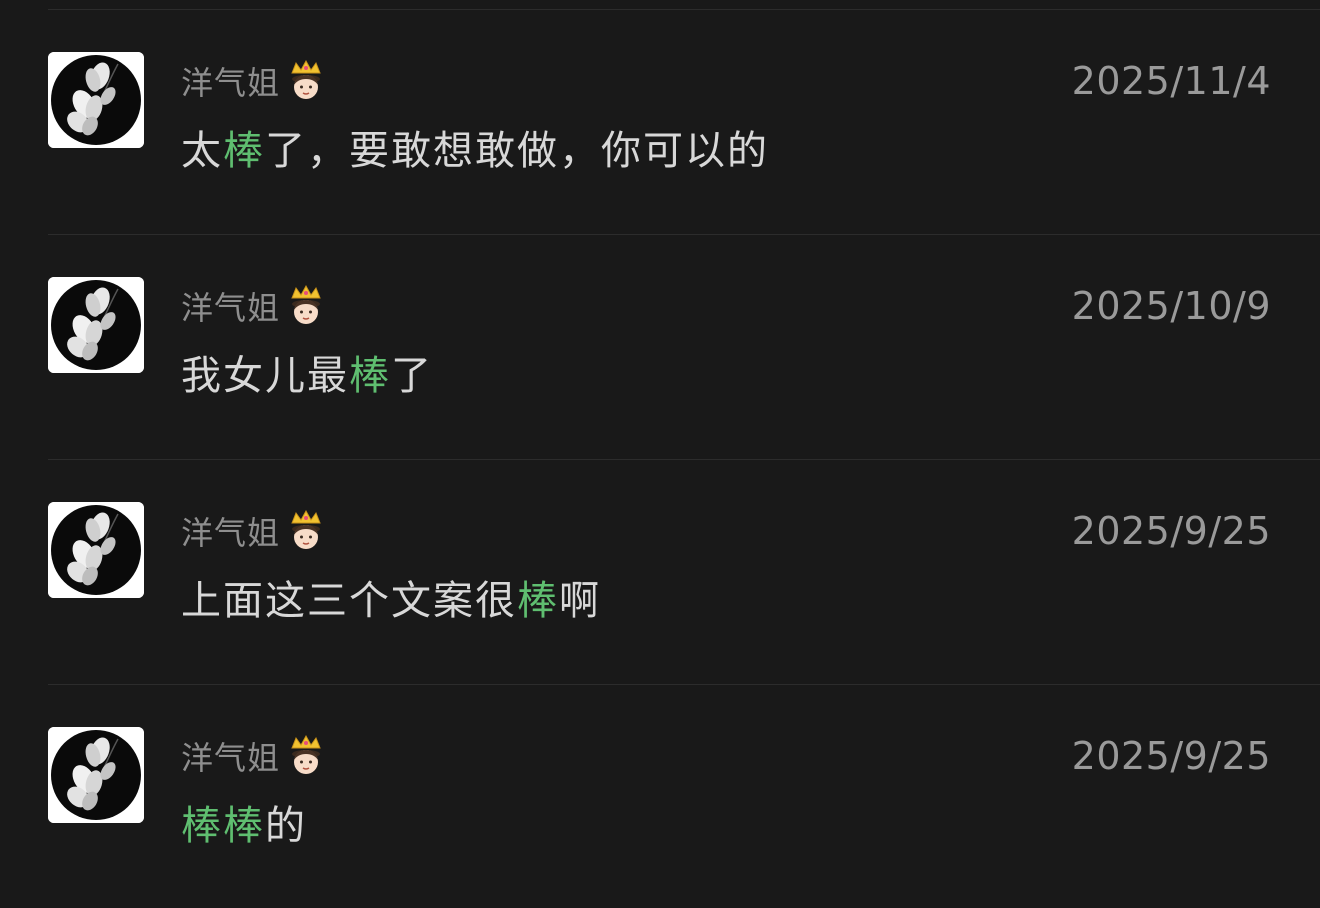 This screenshot has width=1320, height=908. Describe the element at coordinates (286, 826) in the screenshot. I see `message-text-part: 的` at that location.